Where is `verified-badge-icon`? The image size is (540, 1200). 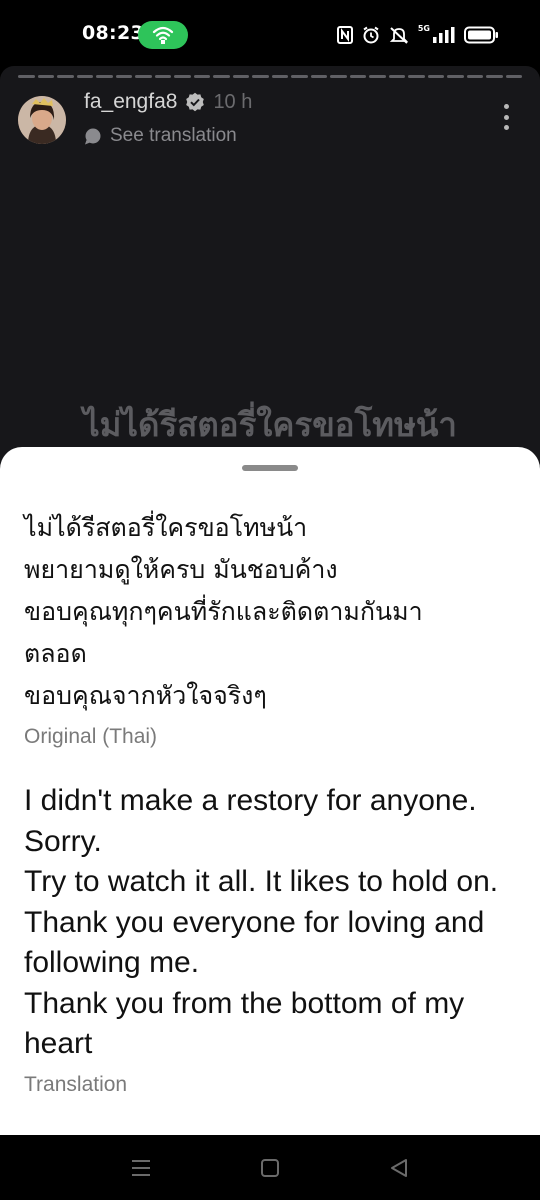 verified-badge-icon is located at coordinates (195, 102).